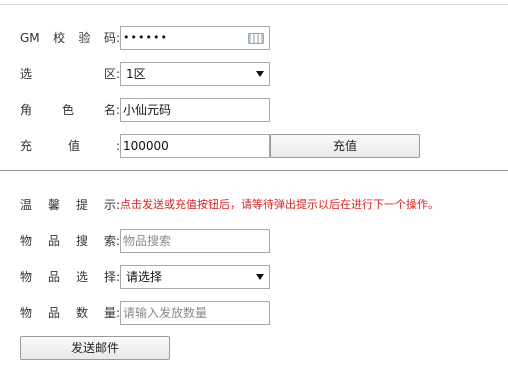 Image resolution: width=508 pixels, height=373 pixels. What do you see at coordinates (68, 241) in the screenshot?
I see `item-search-label: 物 品 搜 索` at bounding box center [68, 241].